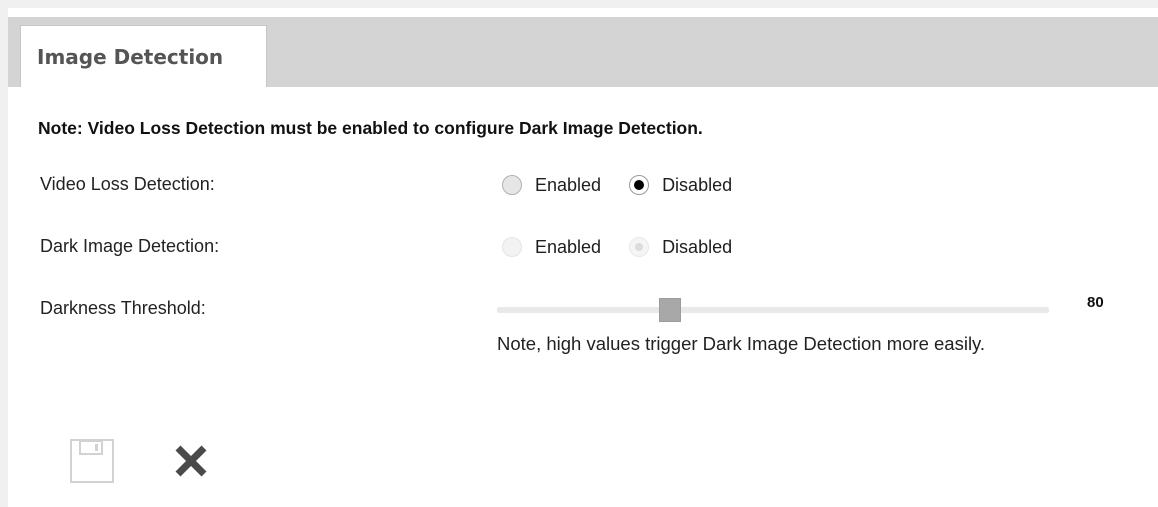 This screenshot has height=507, width=1158. I want to click on dark-image-radio-group: Enabled Disabled, so click(617, 247).